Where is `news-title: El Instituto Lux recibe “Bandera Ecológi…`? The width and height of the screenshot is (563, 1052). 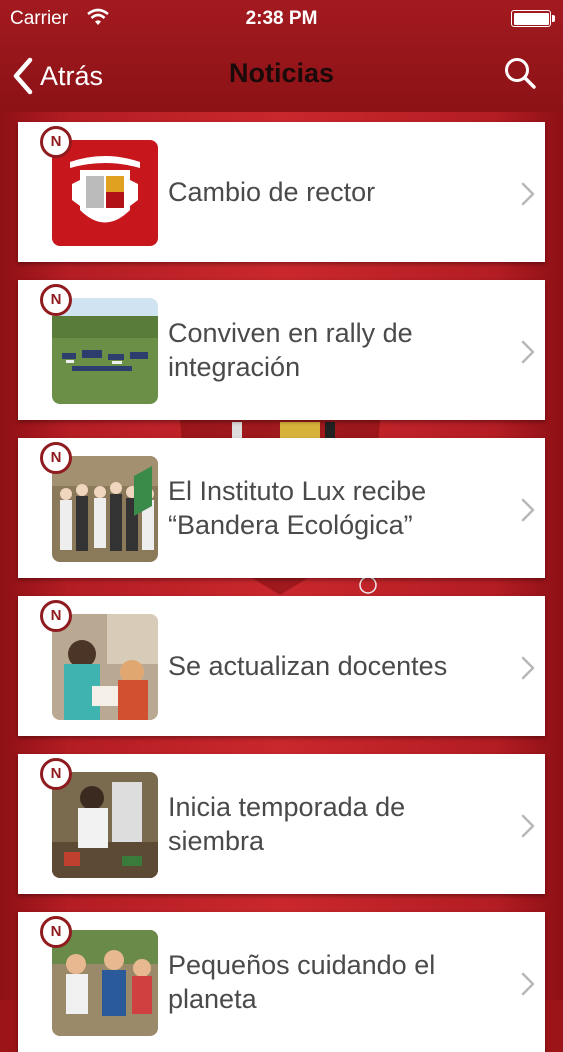 news-title: El Instituto Lux recibe “Bandera Ecológi… is located at coordinates (297, 508).